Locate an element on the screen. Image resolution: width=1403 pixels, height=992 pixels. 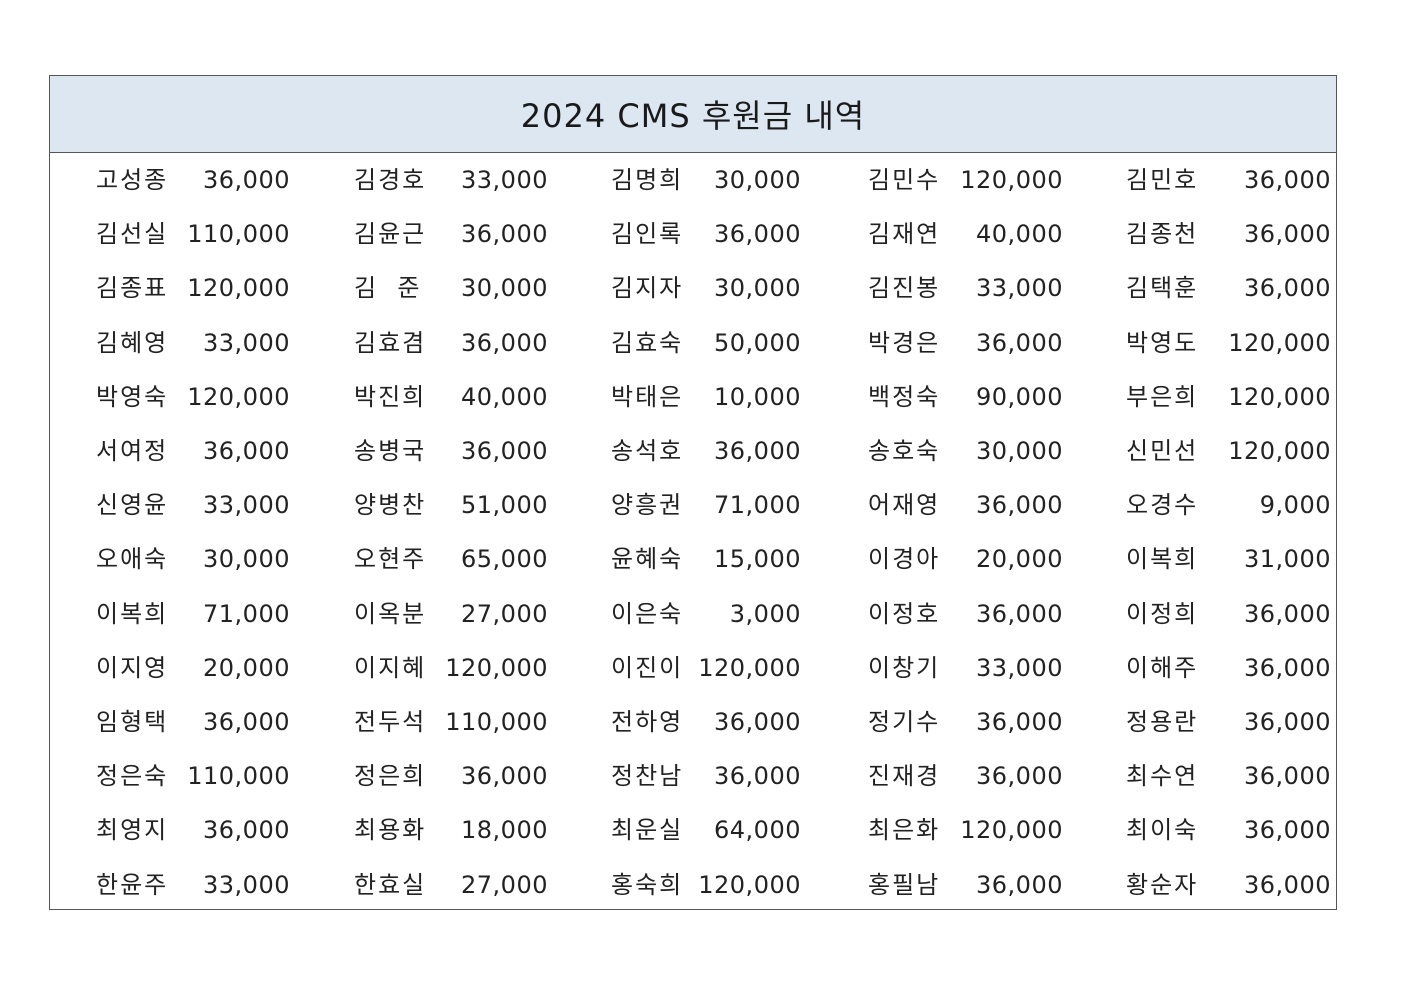
donor-entry: 이경아 20,000 is located at coordinates (965, 559).